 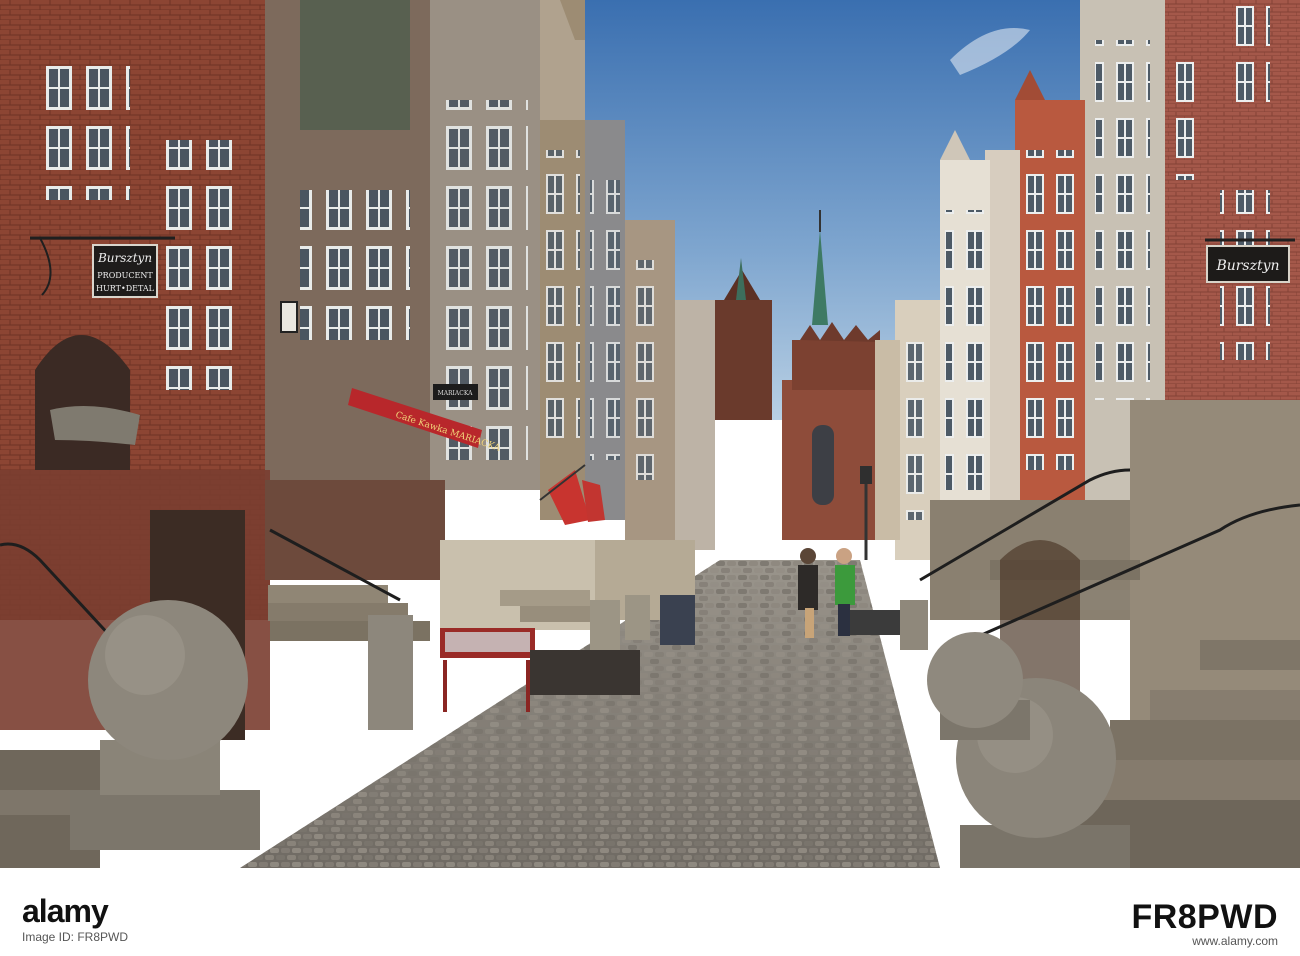 I want to click on right-sign-text: Bursztyn, so click(x=1247, y=266).